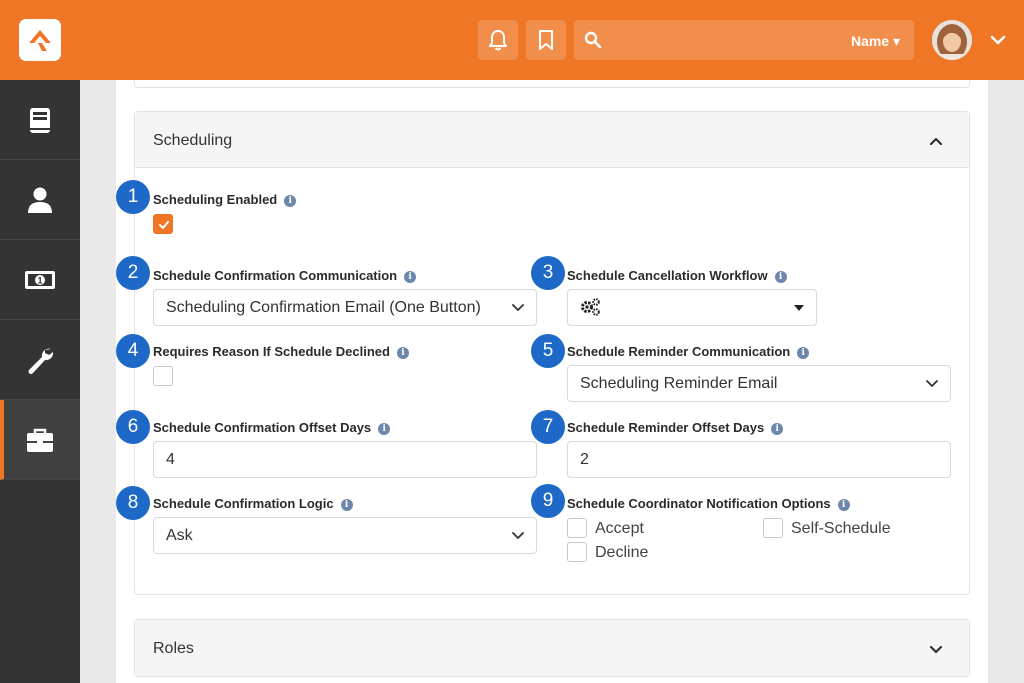  What do you see at coordinates (621, 553) in the screenshot?
I see `decline-label: Decline` at bounding box center [621, 553].